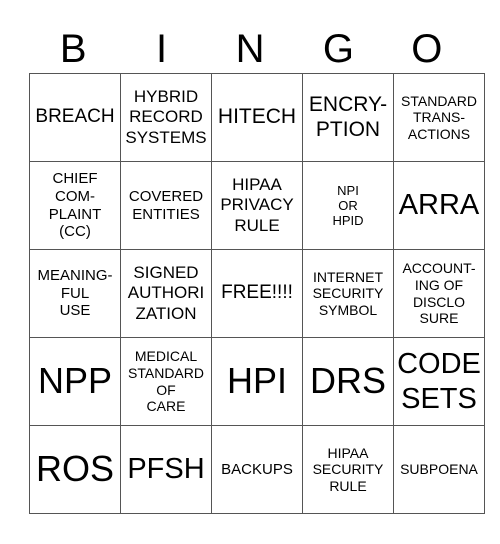 This screenshot has width=500, height=544. I want to click on cell-text-line: ACTIONS, so click(439, 133).